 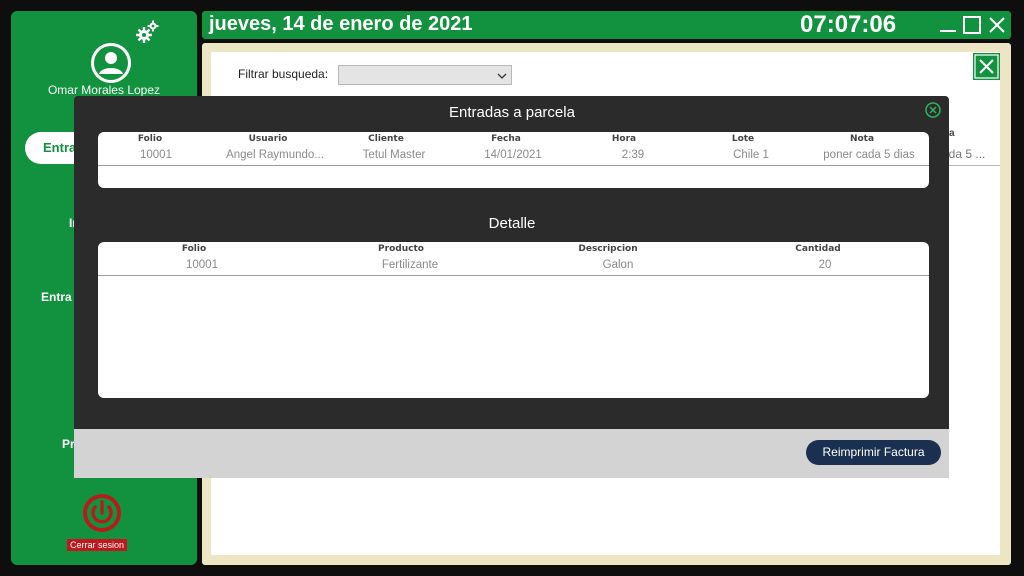 What do you see at coordinates (618, 265) in the screenshot?
I see `table-cell: Galon` at bounding box center [618, 265].